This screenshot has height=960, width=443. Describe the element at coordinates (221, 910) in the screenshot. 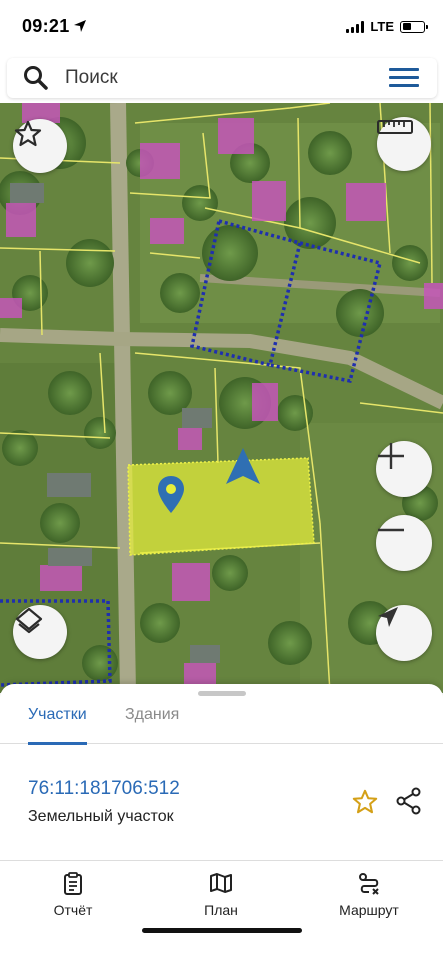

I see `nav-plan-label: План` at that location.